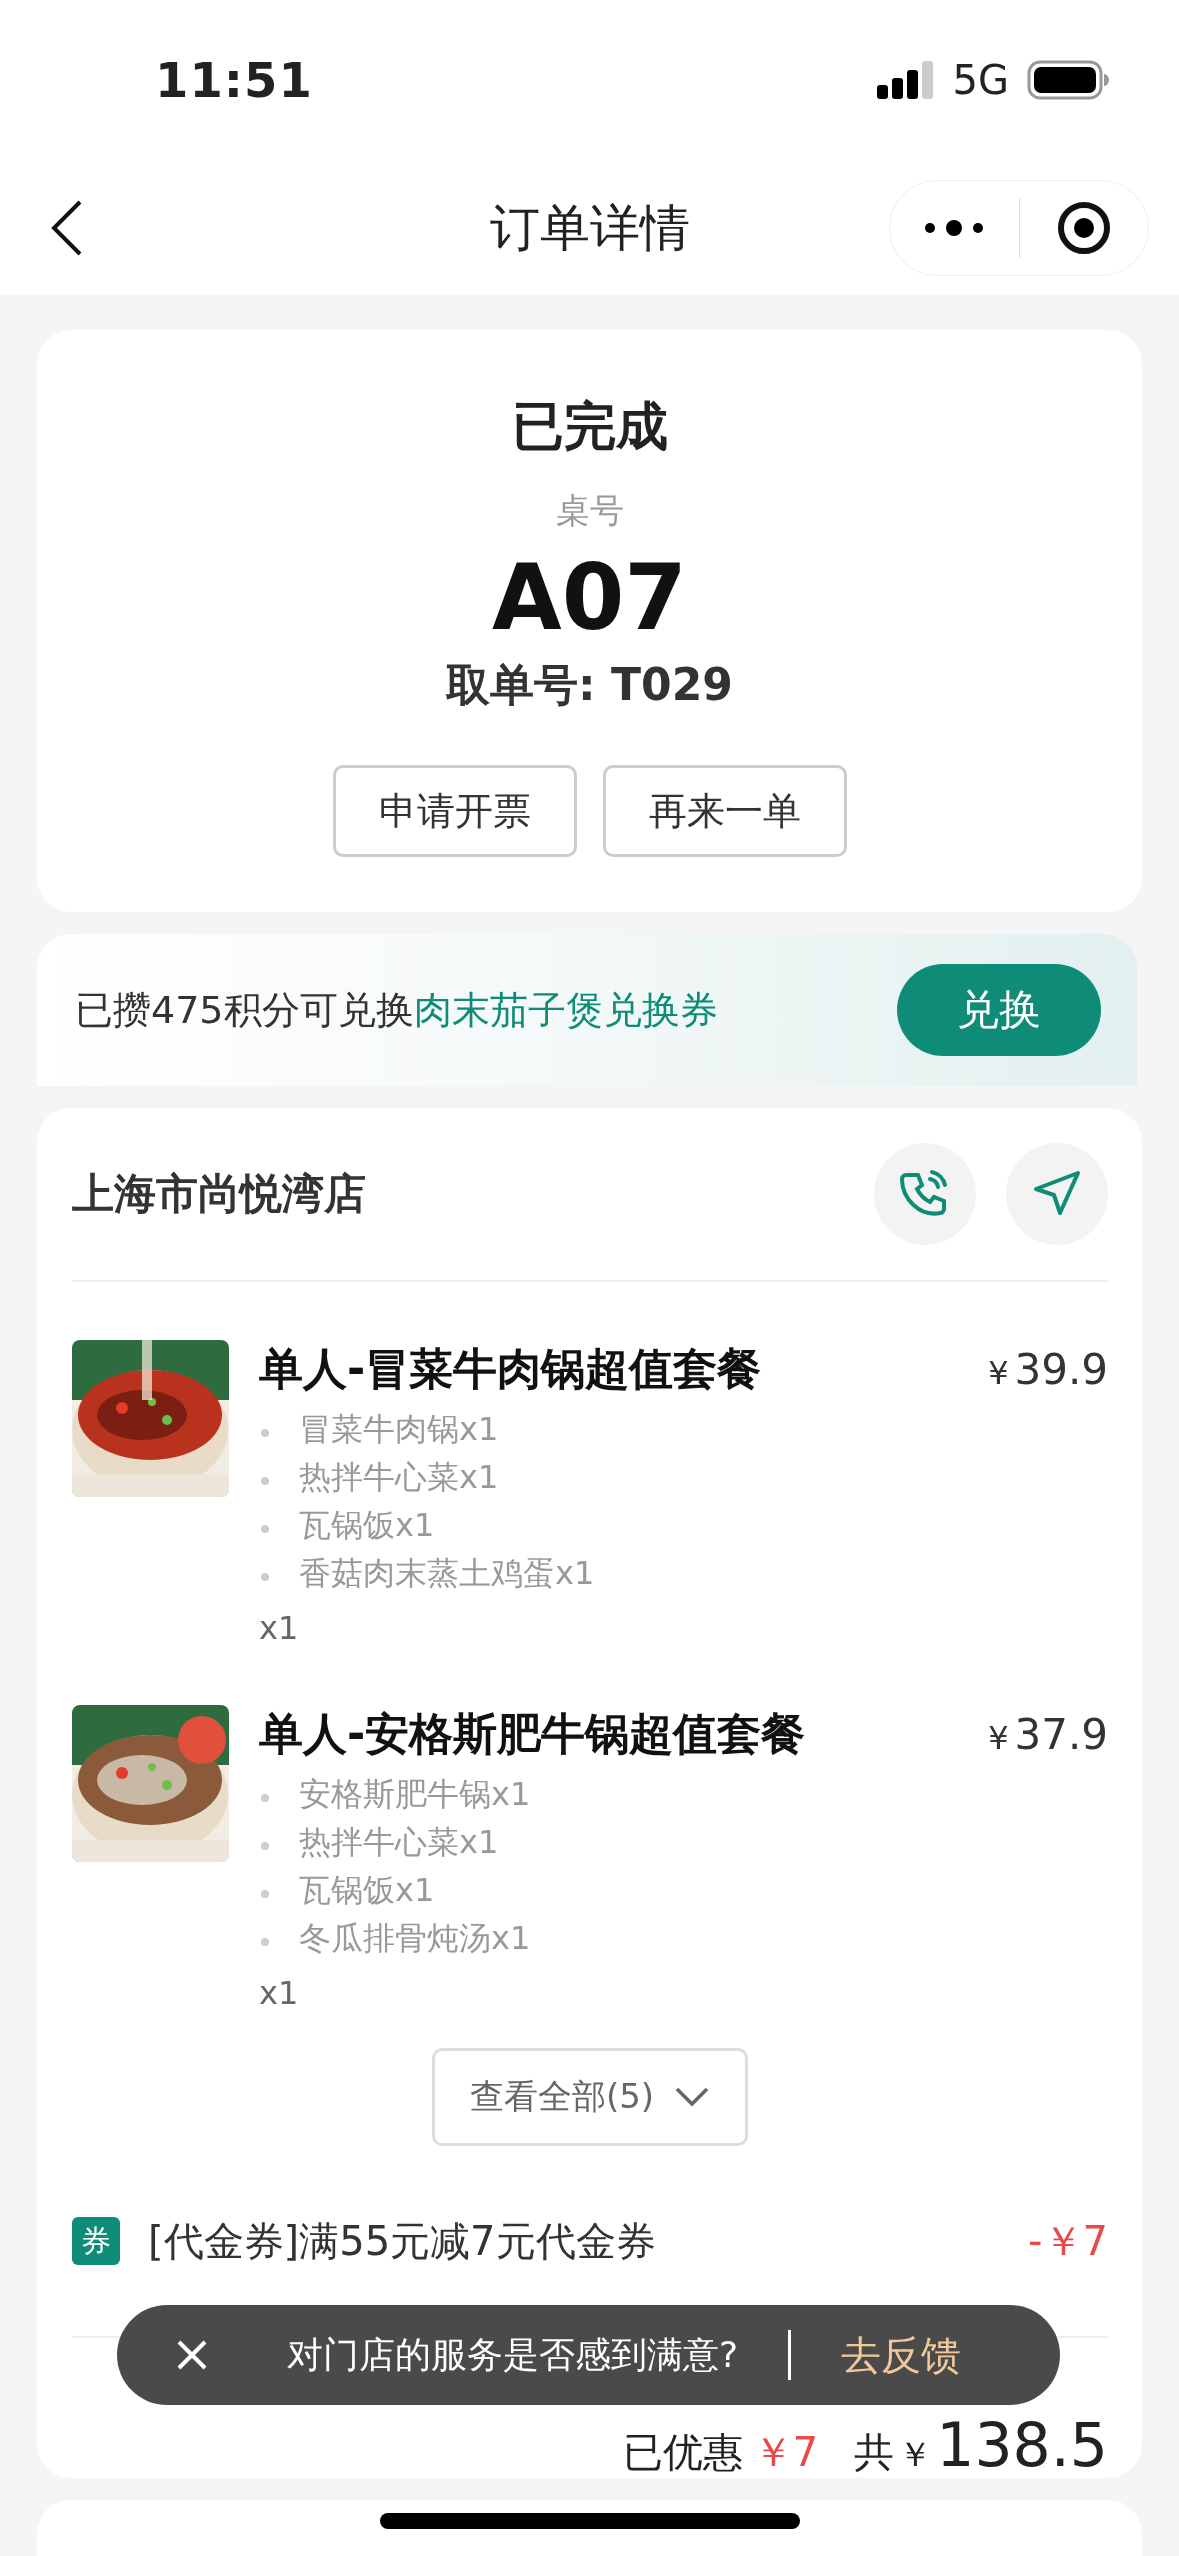 The image size is (1179, 2556). What do you see at coordinates (905, 80) in the screenshot?
I see `signal-icon` at bounding box center [905, 80].